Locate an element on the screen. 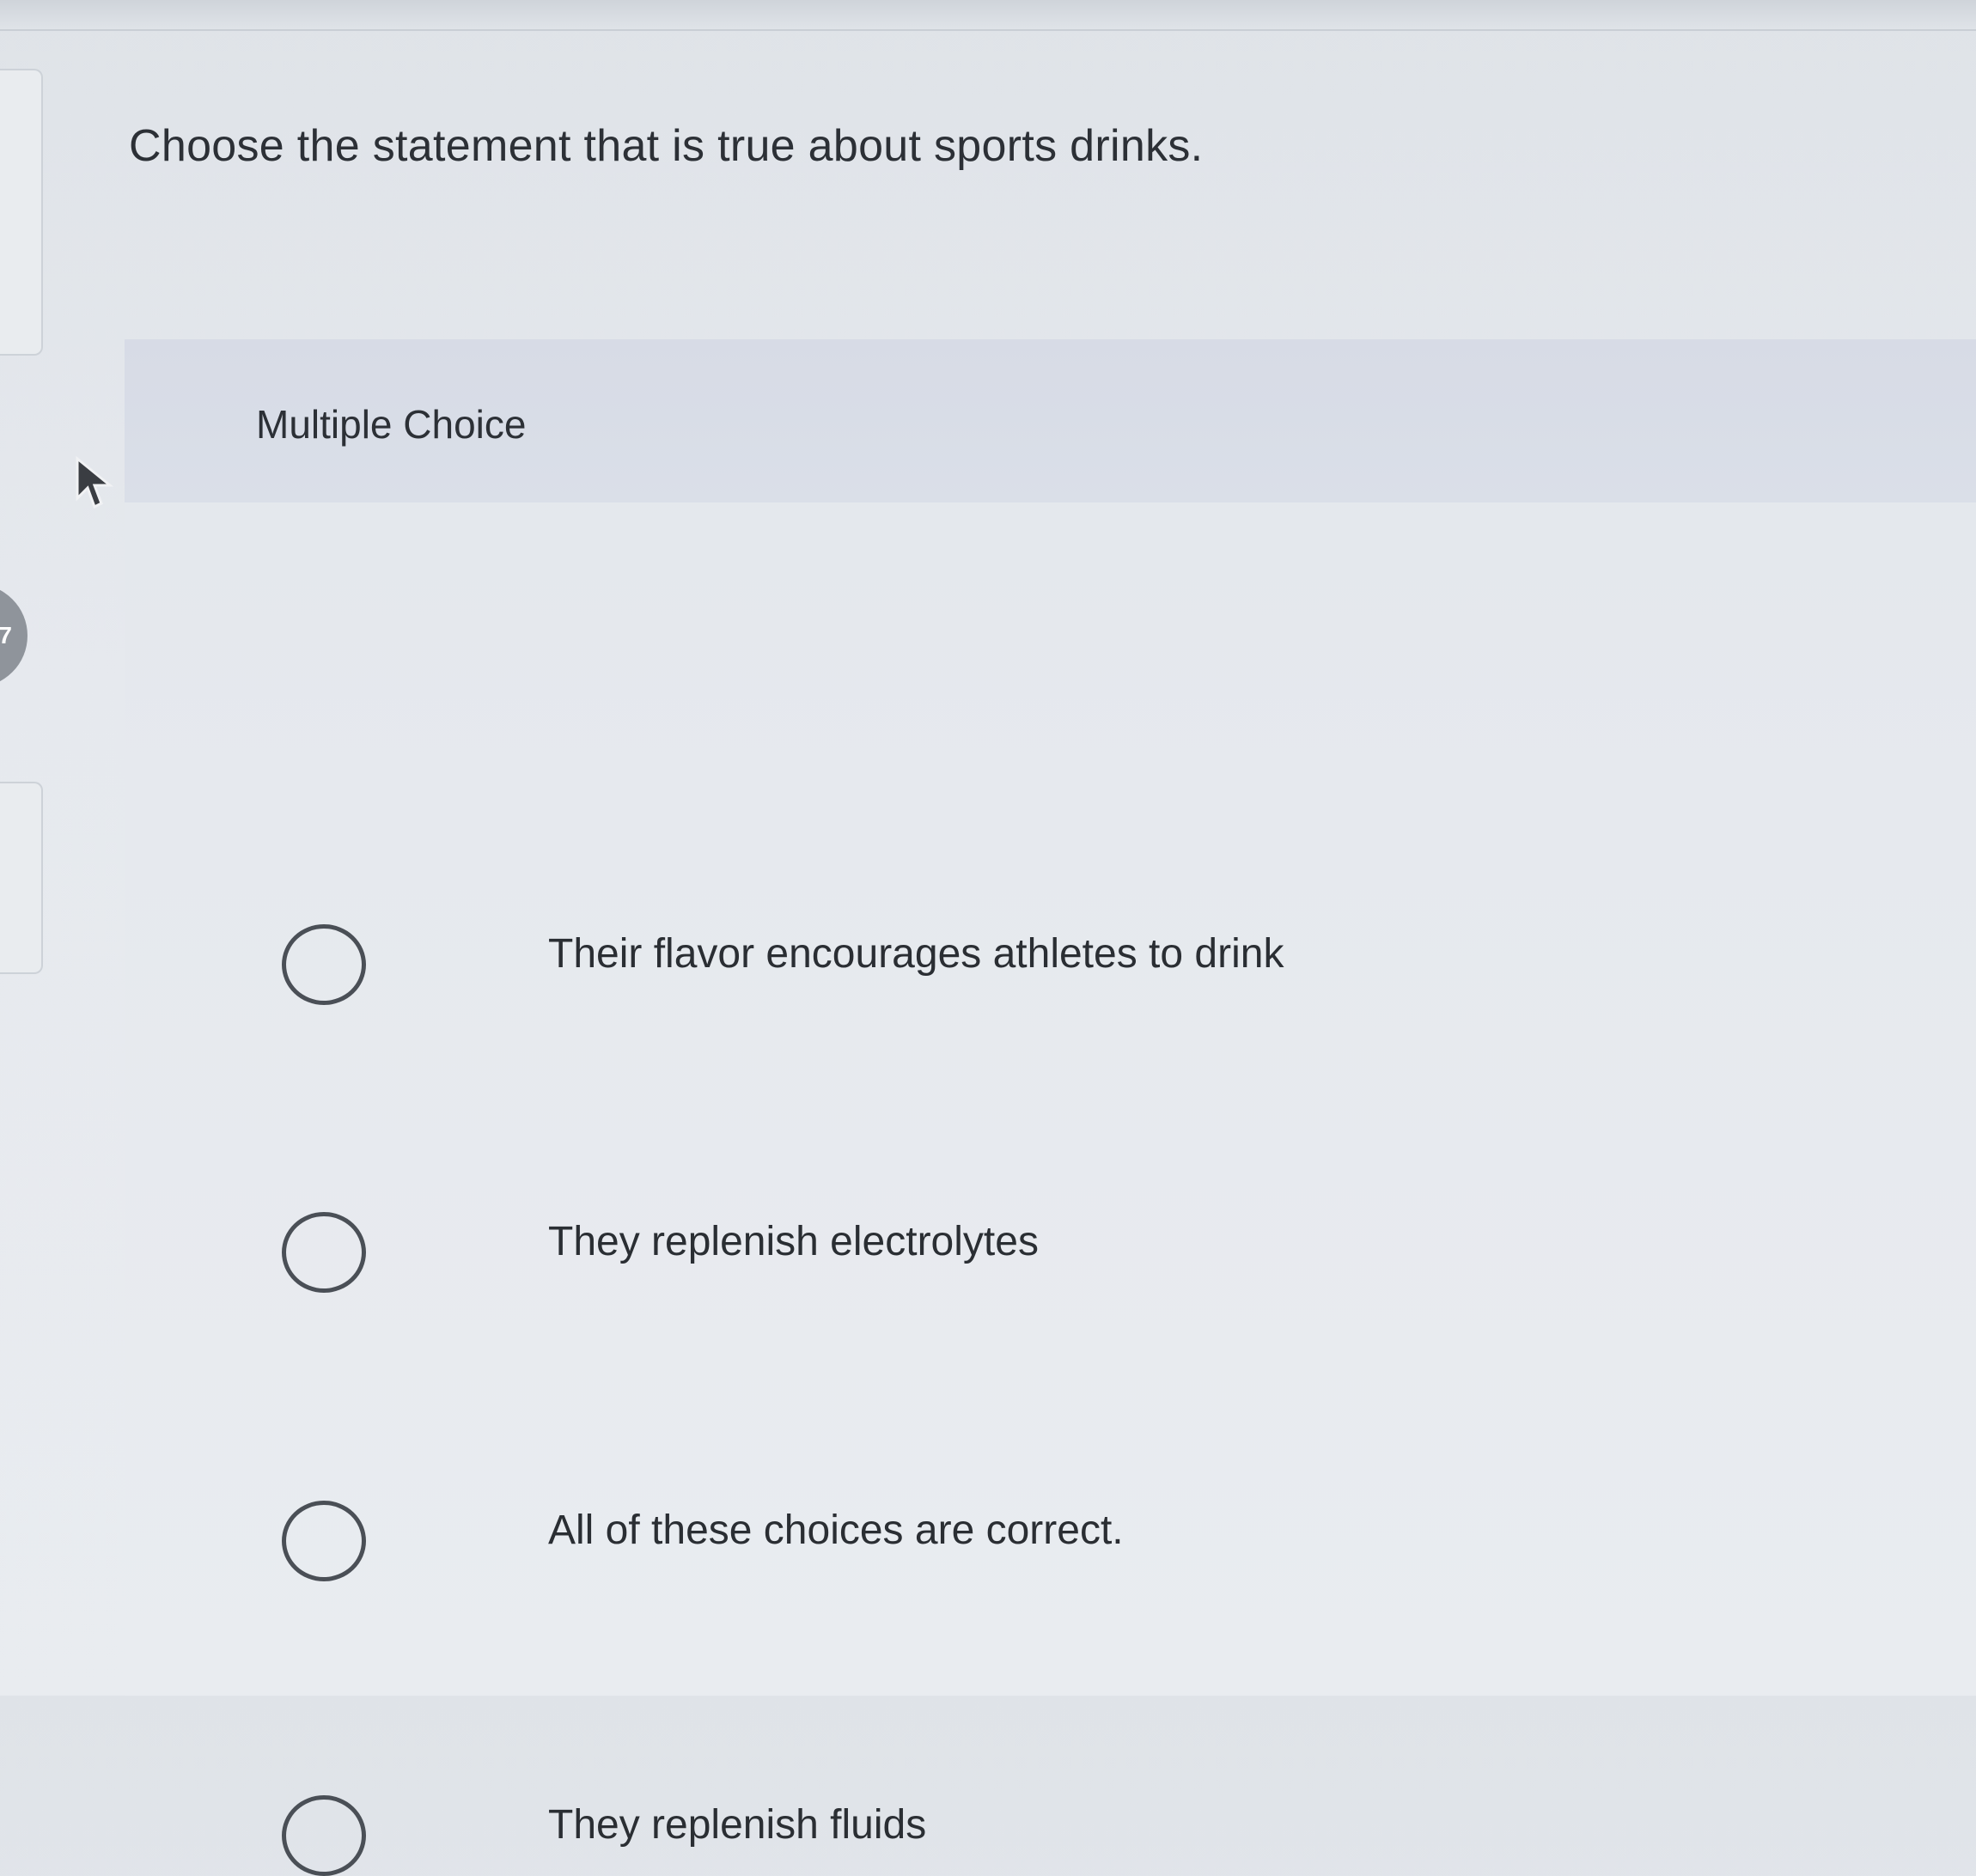  top-edge is located at coordinates (988, 15).